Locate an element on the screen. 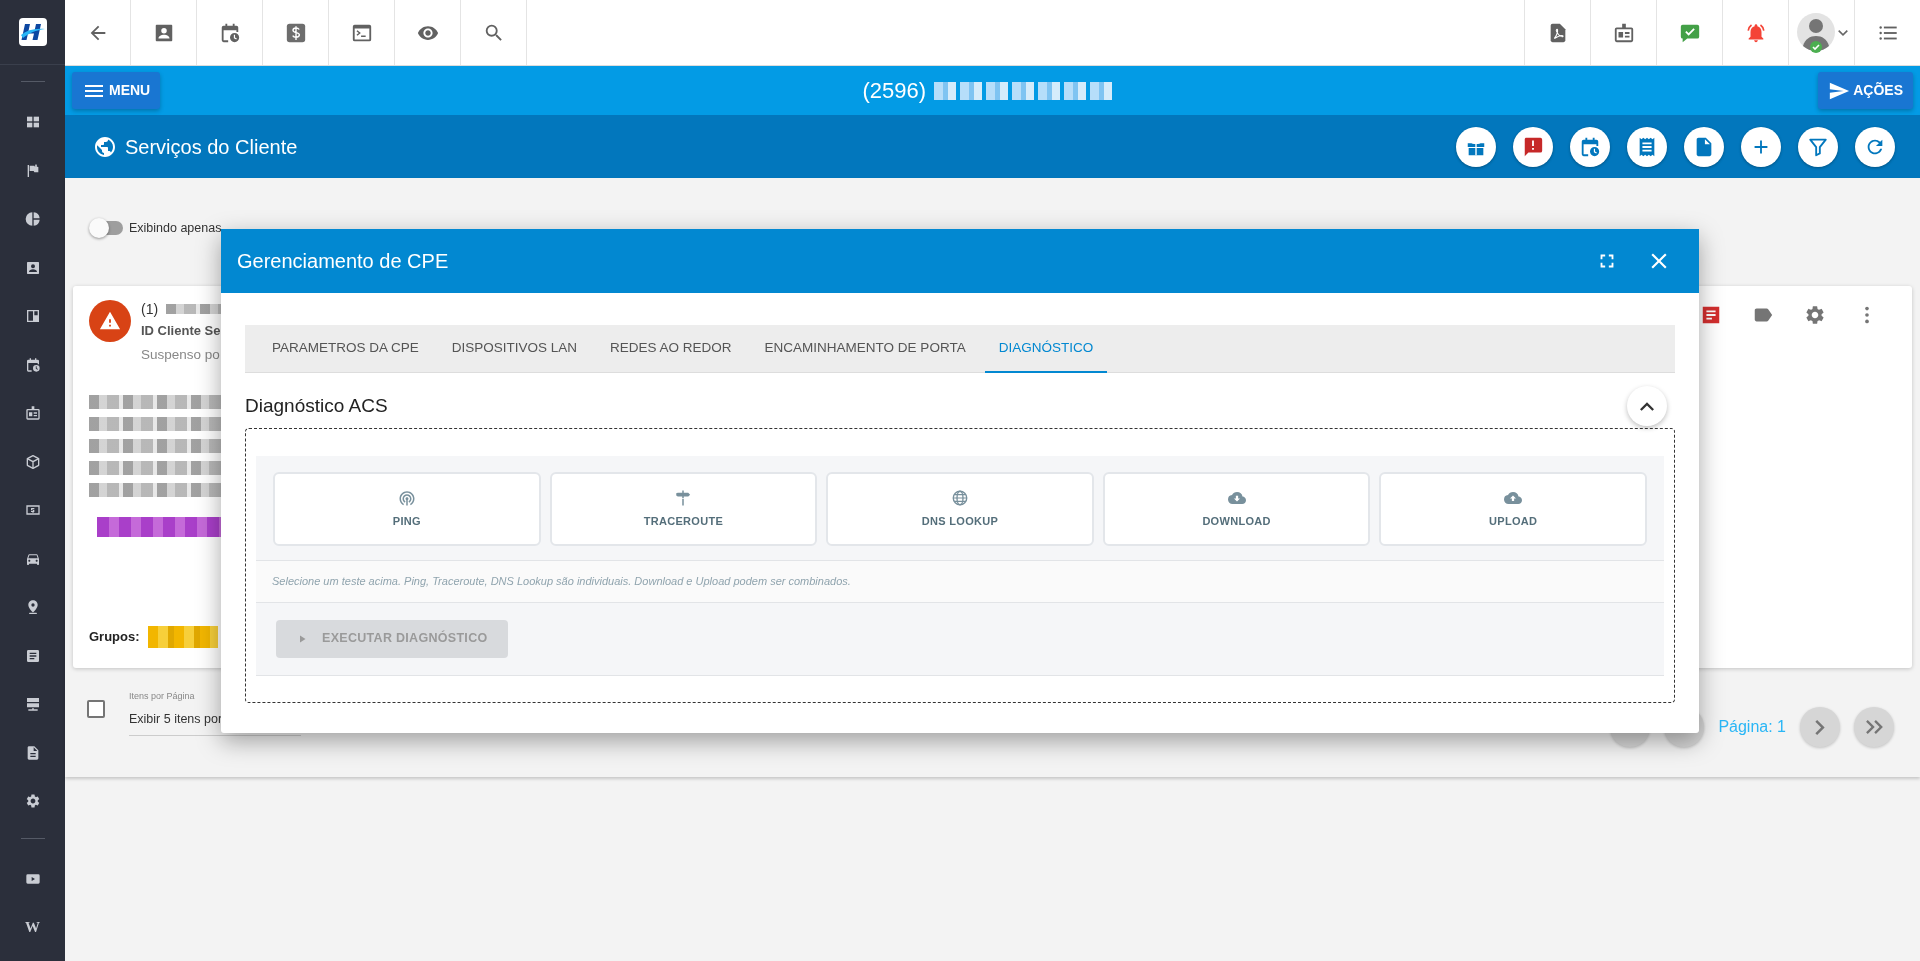 The height and width of the screenshot is (961, 1920). actions-button: AÇÕES is located at coordinates (1865, 90).